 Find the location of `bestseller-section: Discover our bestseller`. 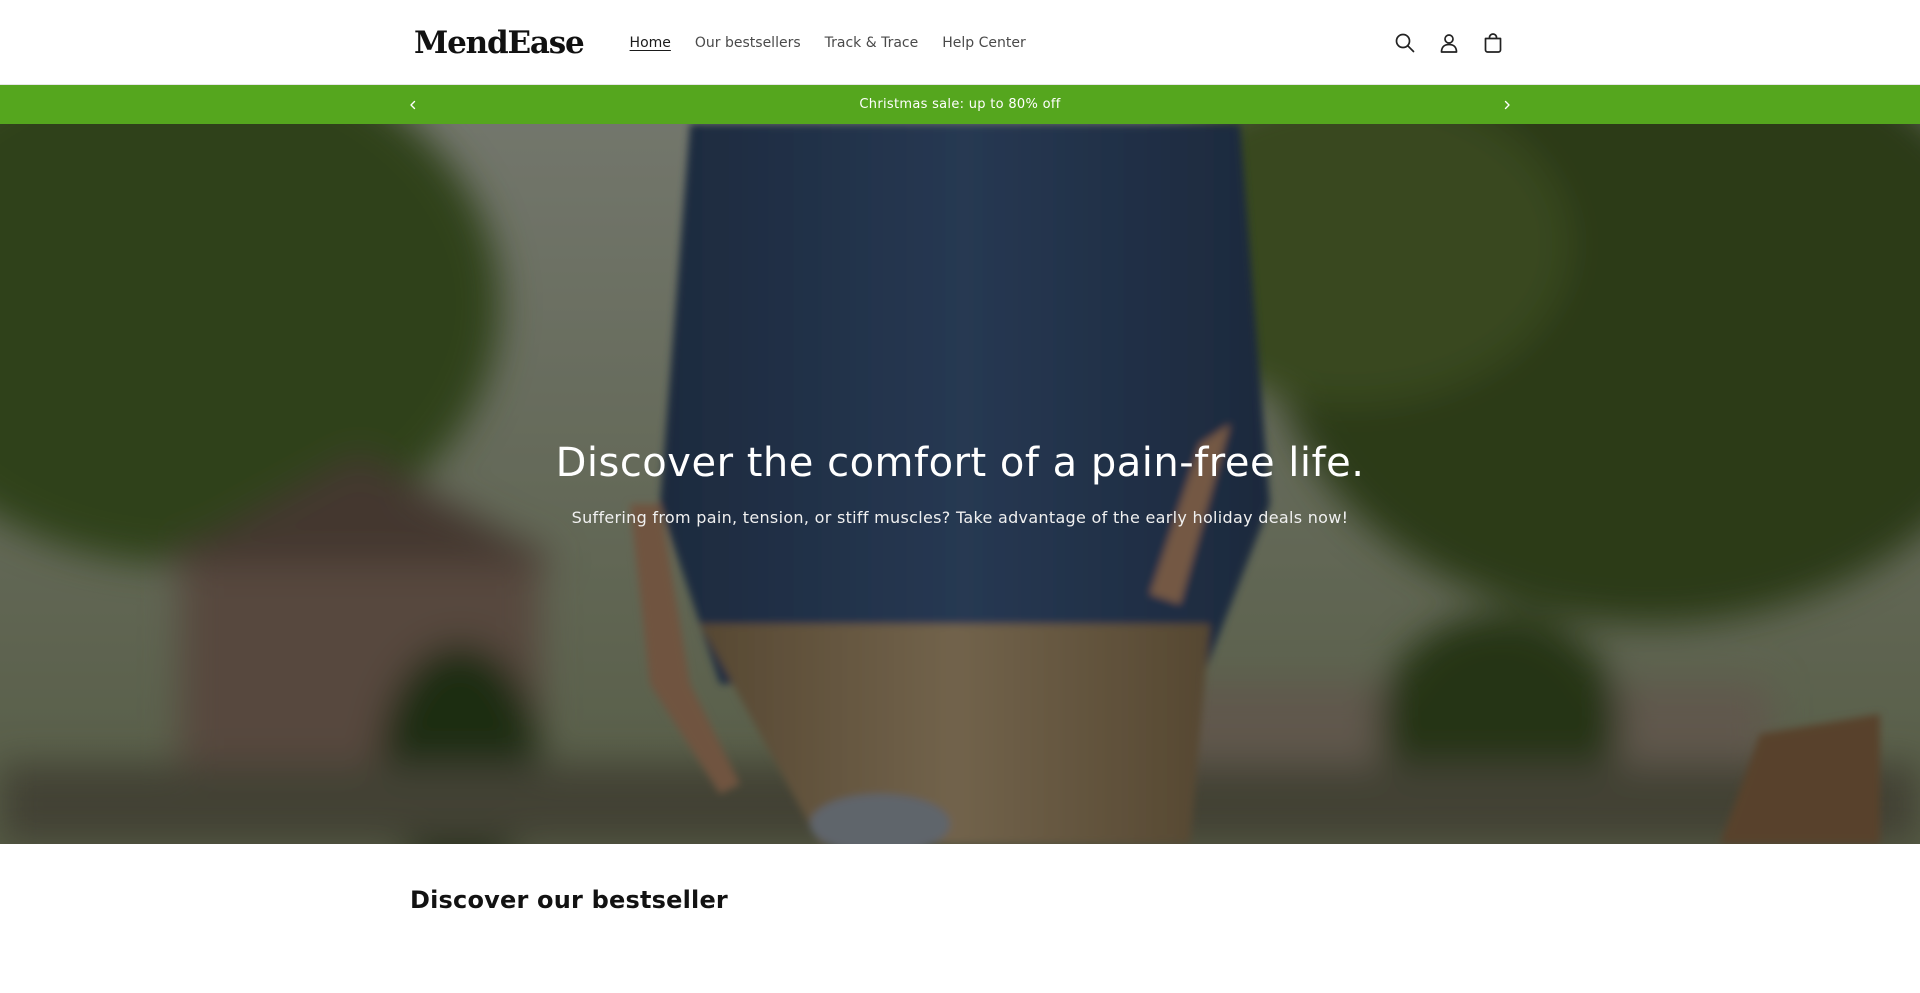

bestseller-section: Discover our bestseller is located at coordinates (960, 879).